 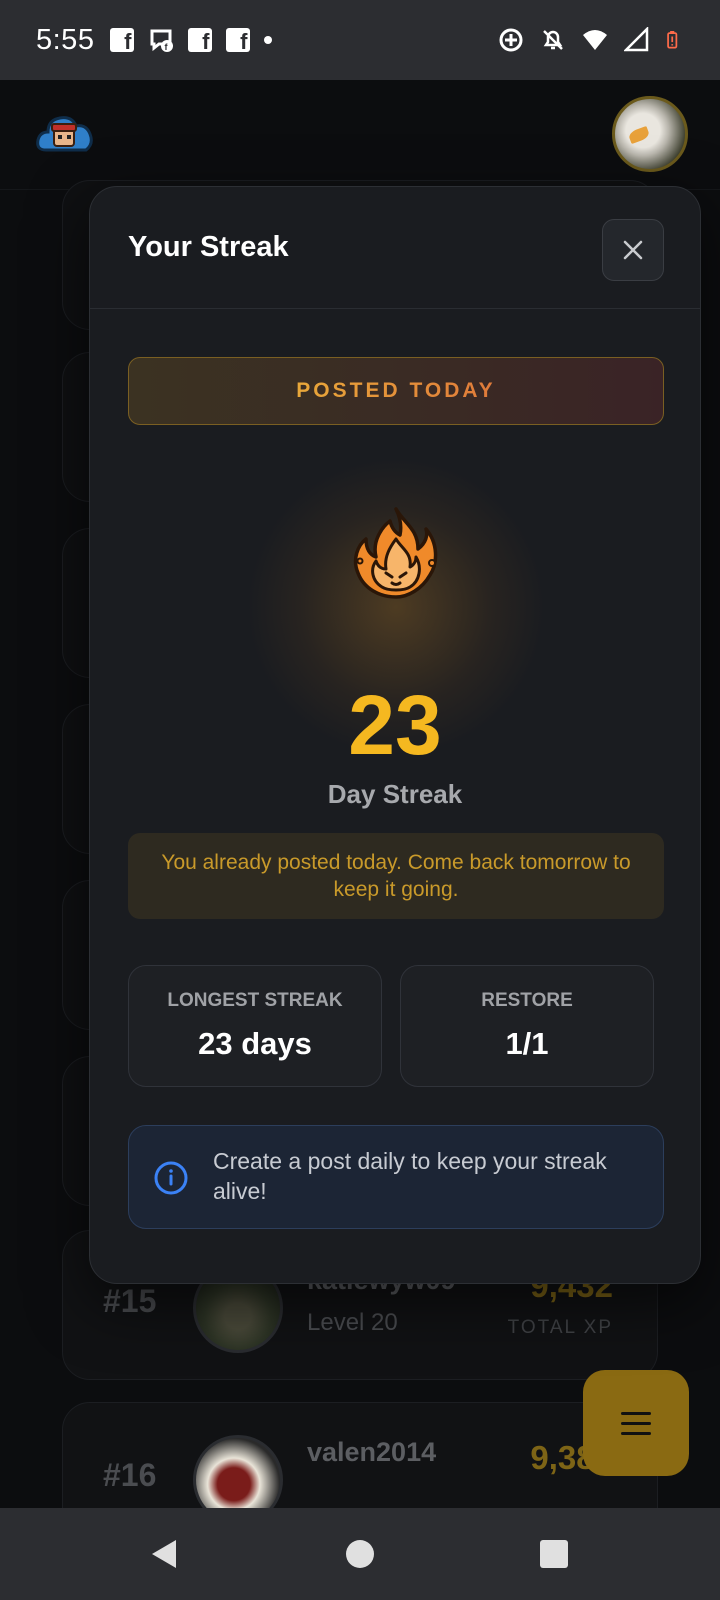 I want to click on restore-card: RESTORE 1/1, so click(x=527, y=1026).